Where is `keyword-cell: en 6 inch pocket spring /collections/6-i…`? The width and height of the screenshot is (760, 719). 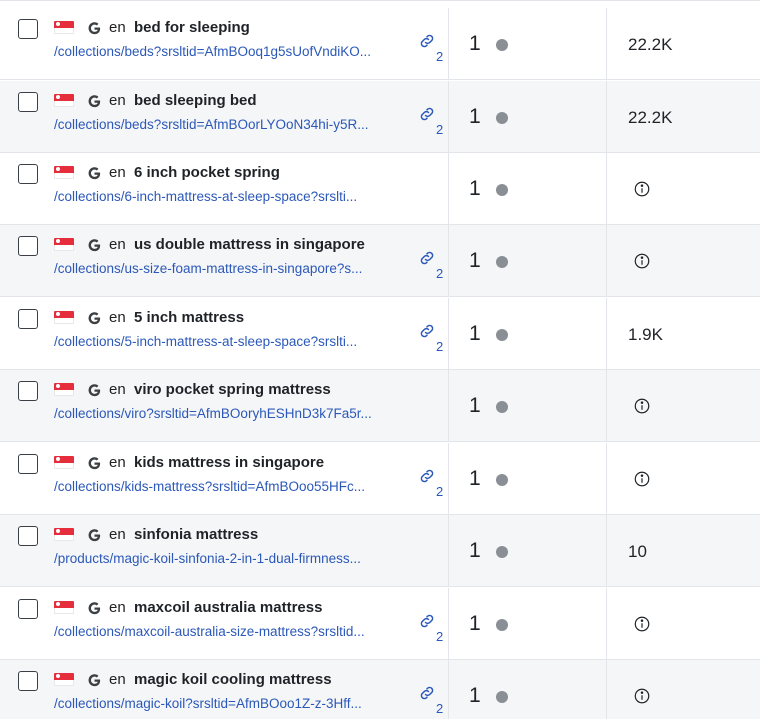 keyword-cell: en 6 inch pocket spring /collections/6-i… is located at coordinates (224, 188).